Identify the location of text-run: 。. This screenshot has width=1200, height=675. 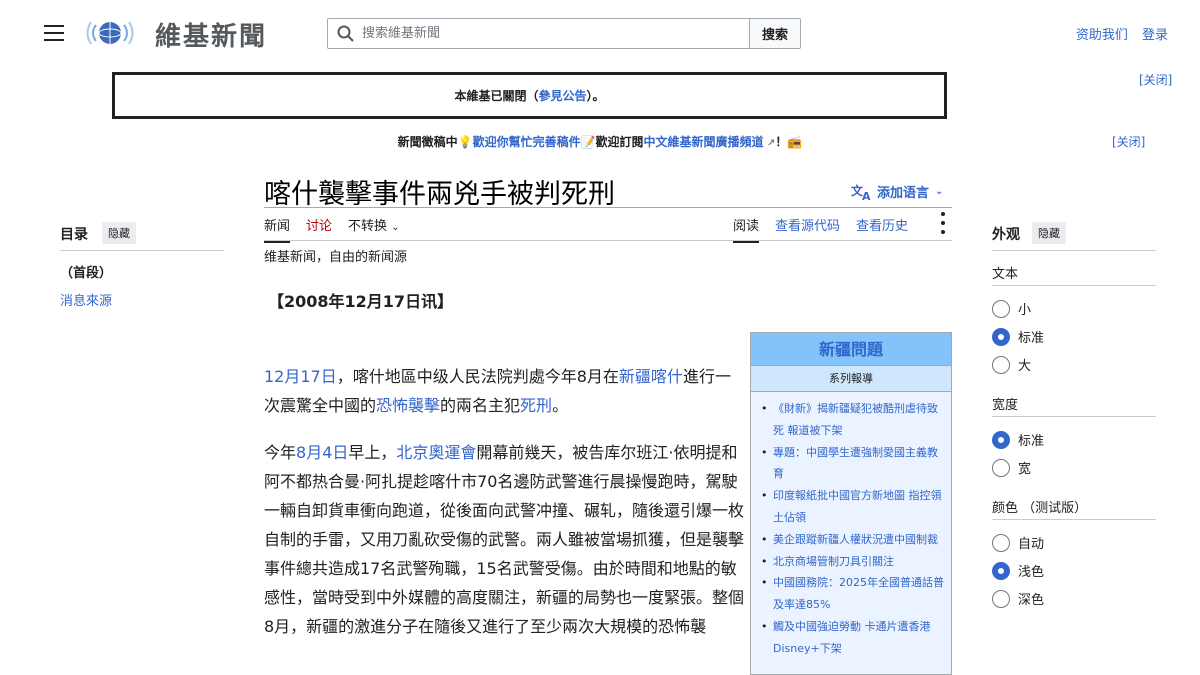
(560, 405).